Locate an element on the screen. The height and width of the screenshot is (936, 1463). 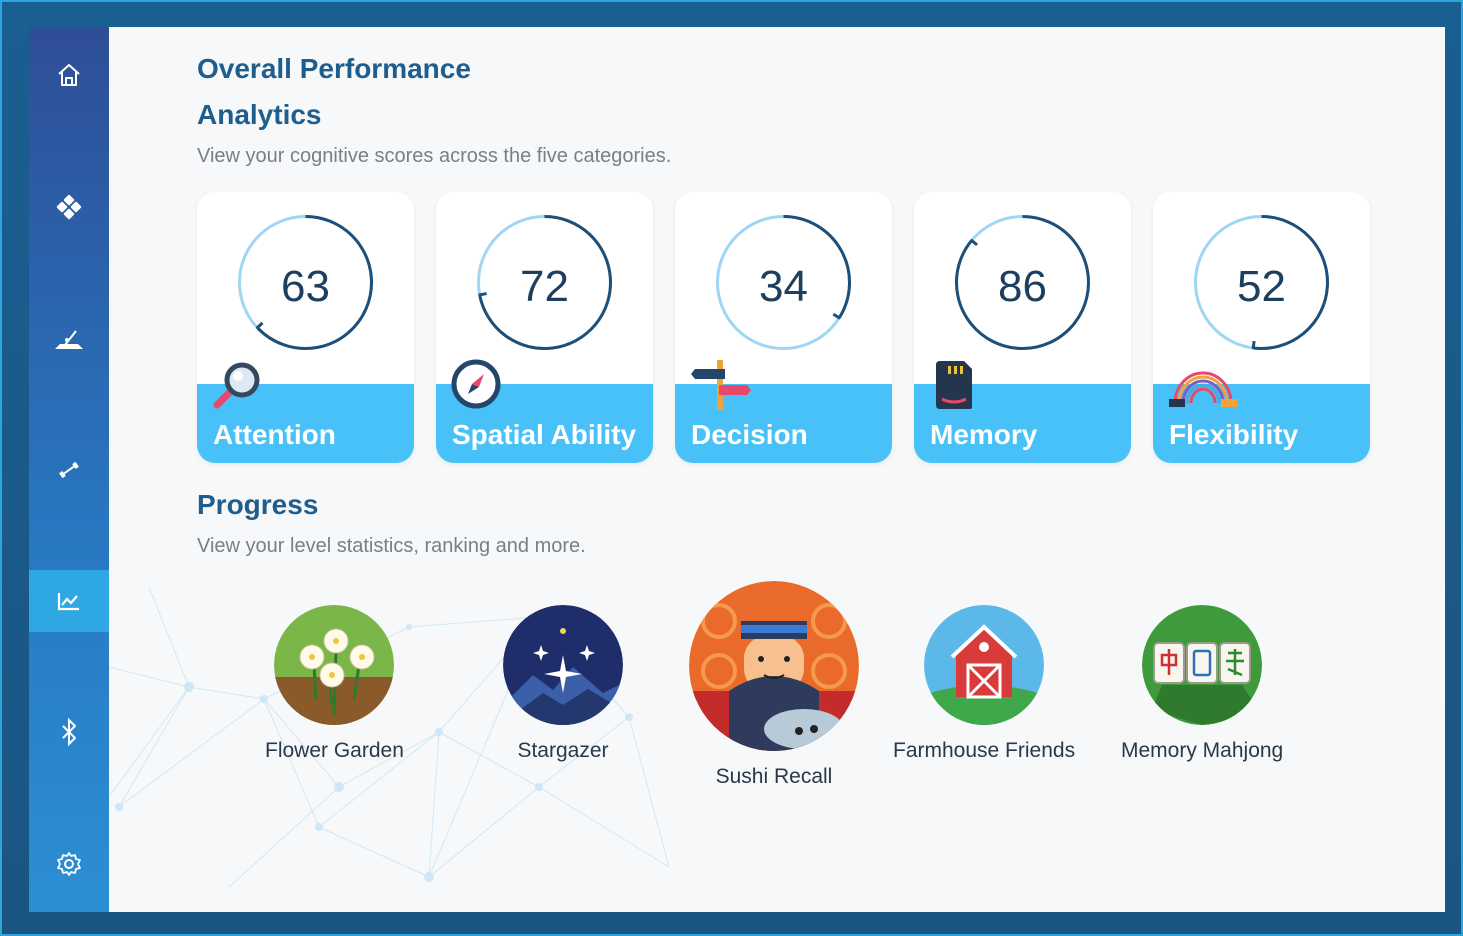
spring-icon is located at coordinates (1203, 389).